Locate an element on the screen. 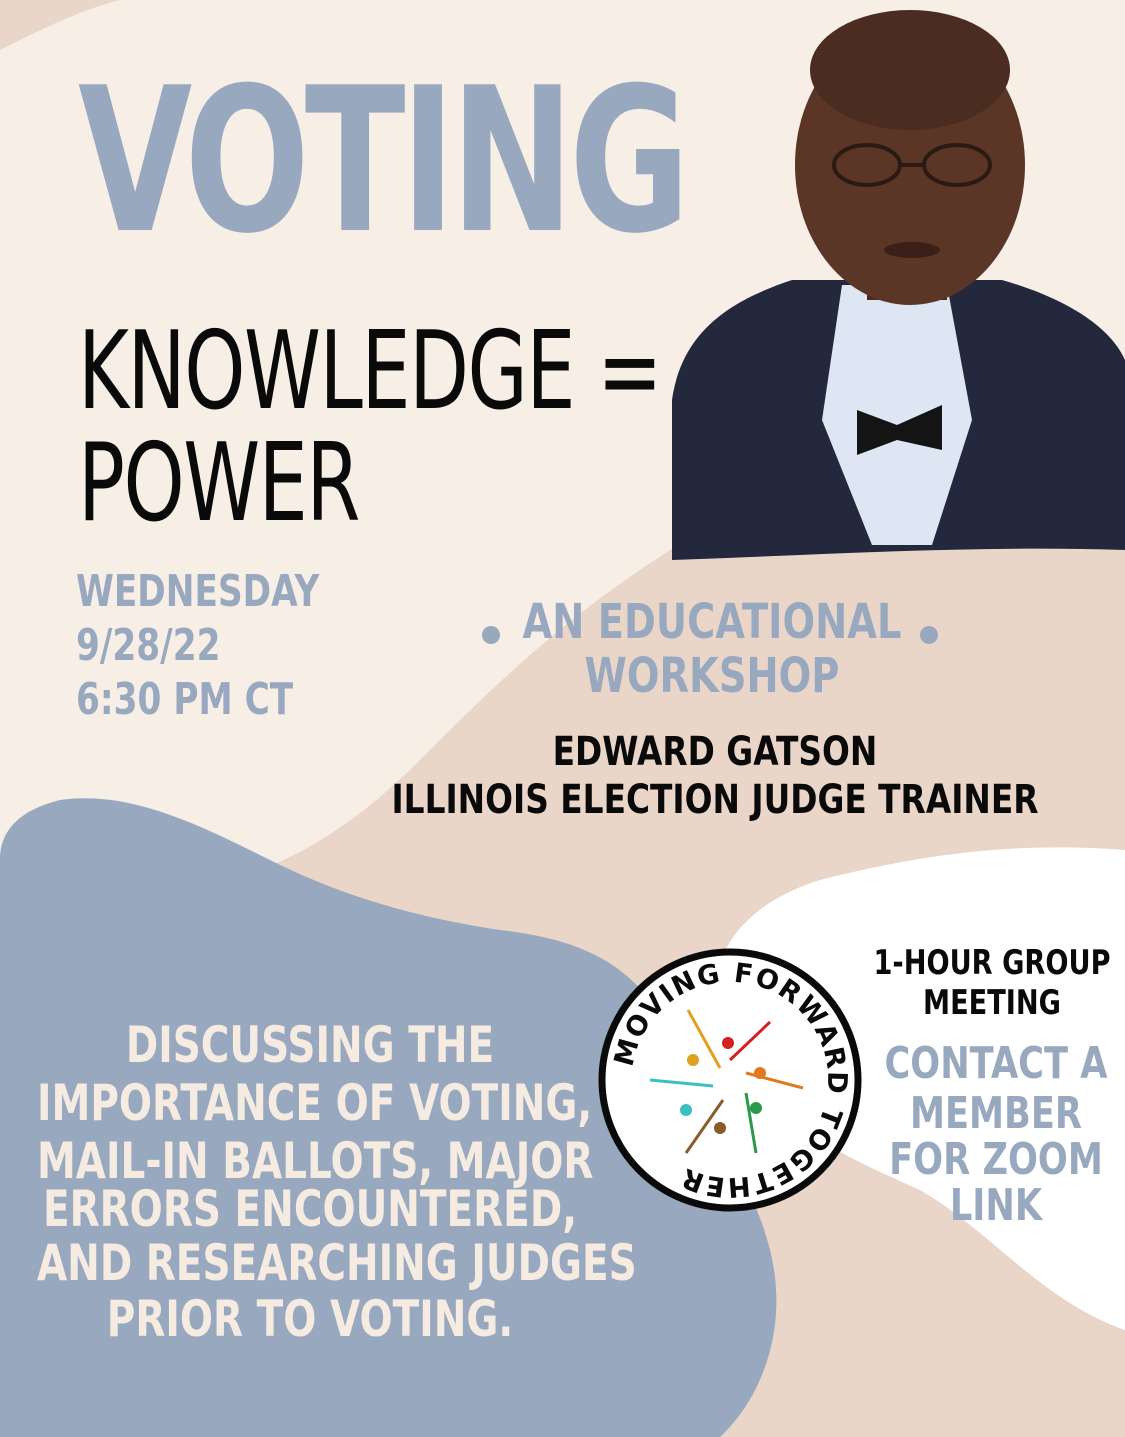 The width and height of the screenshot is (1125, 1437). description-line: PRIOR TO VOTING. is located at coordinates (310, 1319).